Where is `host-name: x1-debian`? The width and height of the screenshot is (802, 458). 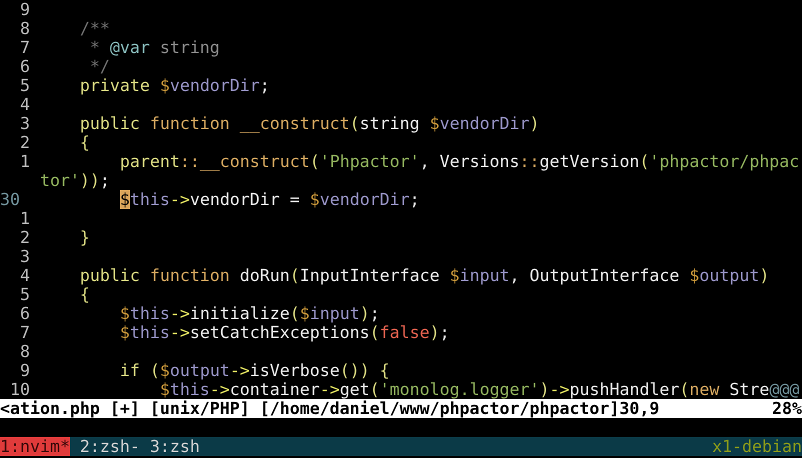 host-name: x1-debian is located at coordinates (757, 446).